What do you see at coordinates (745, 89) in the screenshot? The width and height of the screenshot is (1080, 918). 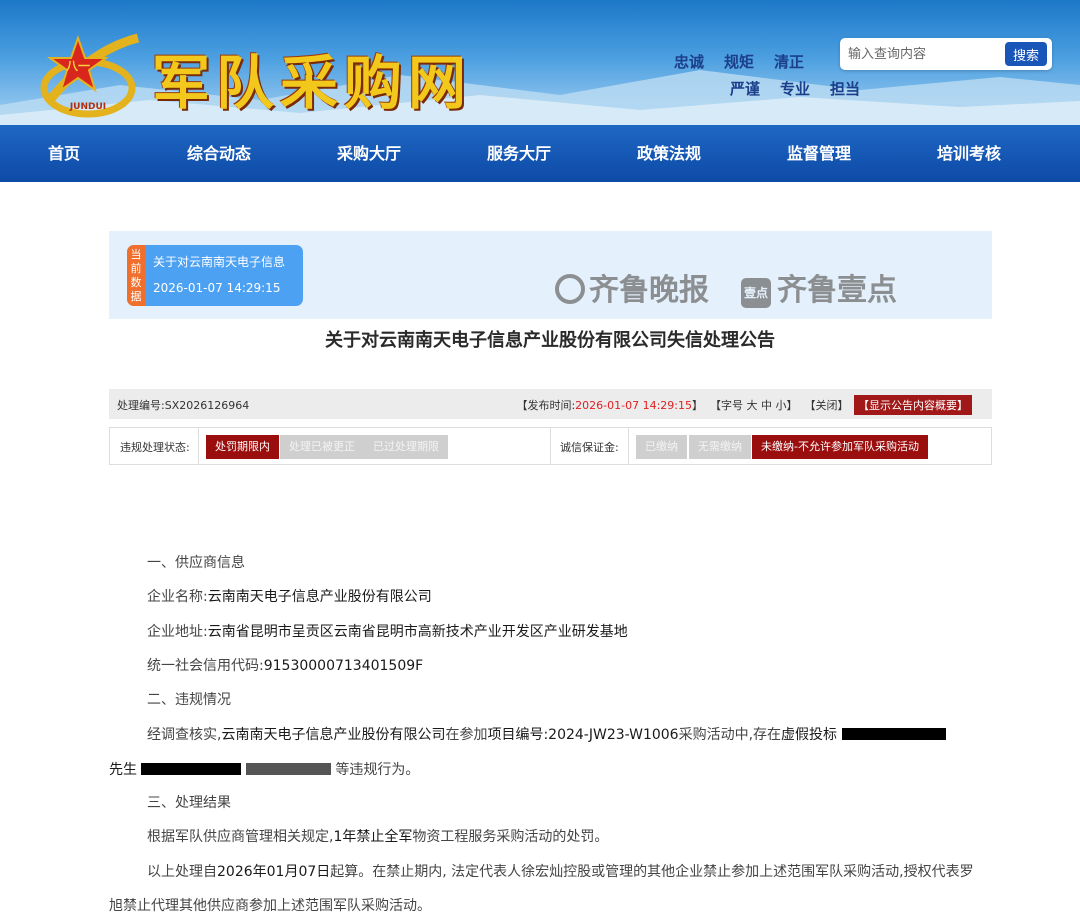 I see `motto-word: 严谨` at bounding box center [745, 89].